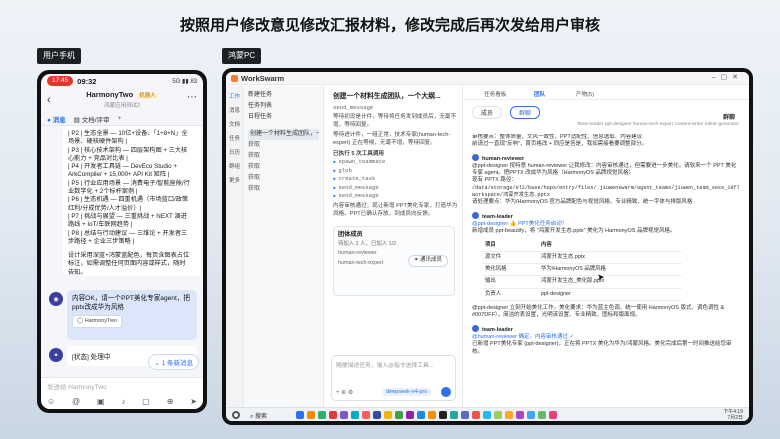 The image size is (780, 439). What do you see at coordinates (495, 94) in the screenshot?
I see `tab-task-board: 任务看板` at bounding box center [495, 94].